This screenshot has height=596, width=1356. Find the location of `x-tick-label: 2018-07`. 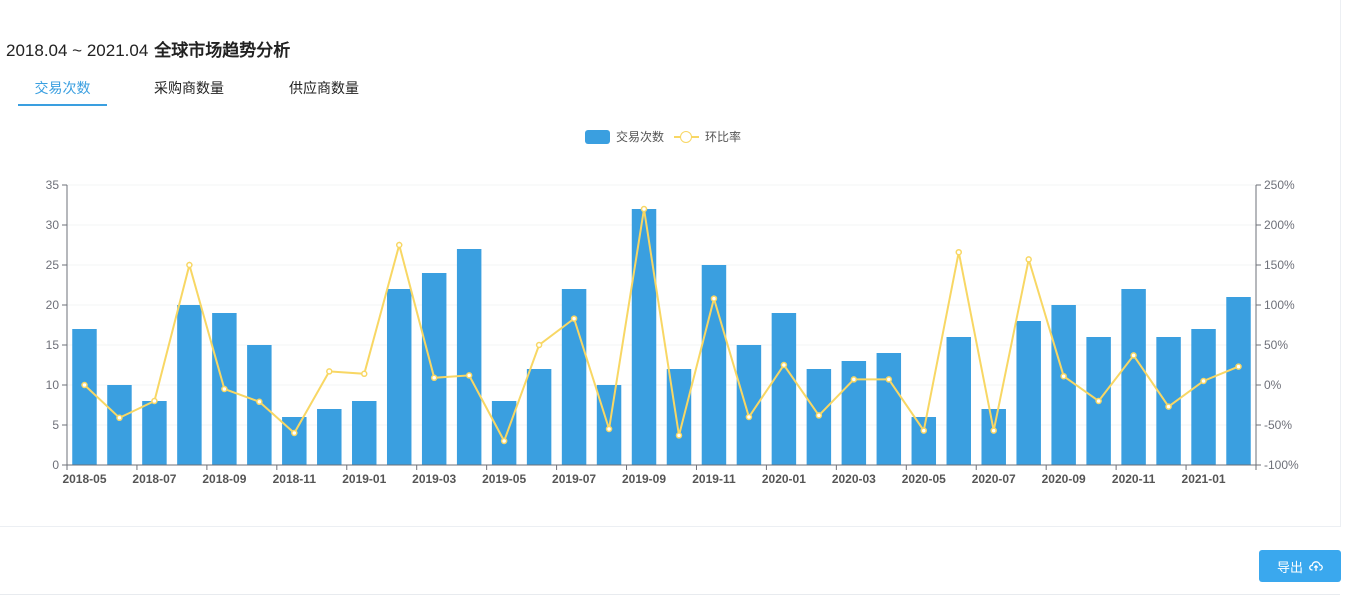

x-tick-label: 2018-07 is located at coordinates (154, 479).